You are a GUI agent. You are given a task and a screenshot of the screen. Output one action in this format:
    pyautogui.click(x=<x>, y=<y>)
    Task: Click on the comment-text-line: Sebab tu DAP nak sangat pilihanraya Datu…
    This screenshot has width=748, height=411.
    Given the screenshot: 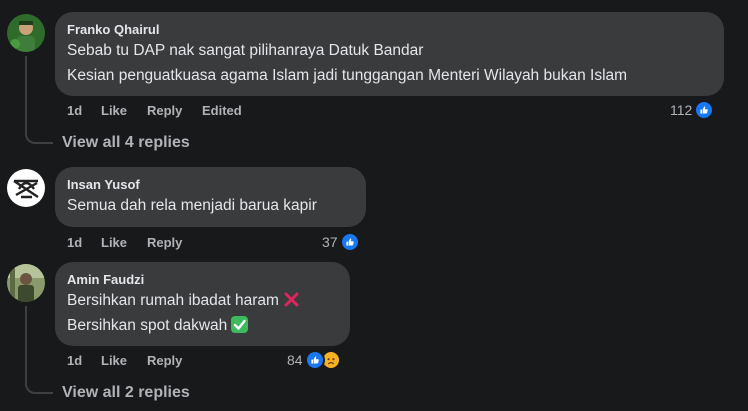 What is the action you would take?
    pyautogui.click(x=245, y=50)
    